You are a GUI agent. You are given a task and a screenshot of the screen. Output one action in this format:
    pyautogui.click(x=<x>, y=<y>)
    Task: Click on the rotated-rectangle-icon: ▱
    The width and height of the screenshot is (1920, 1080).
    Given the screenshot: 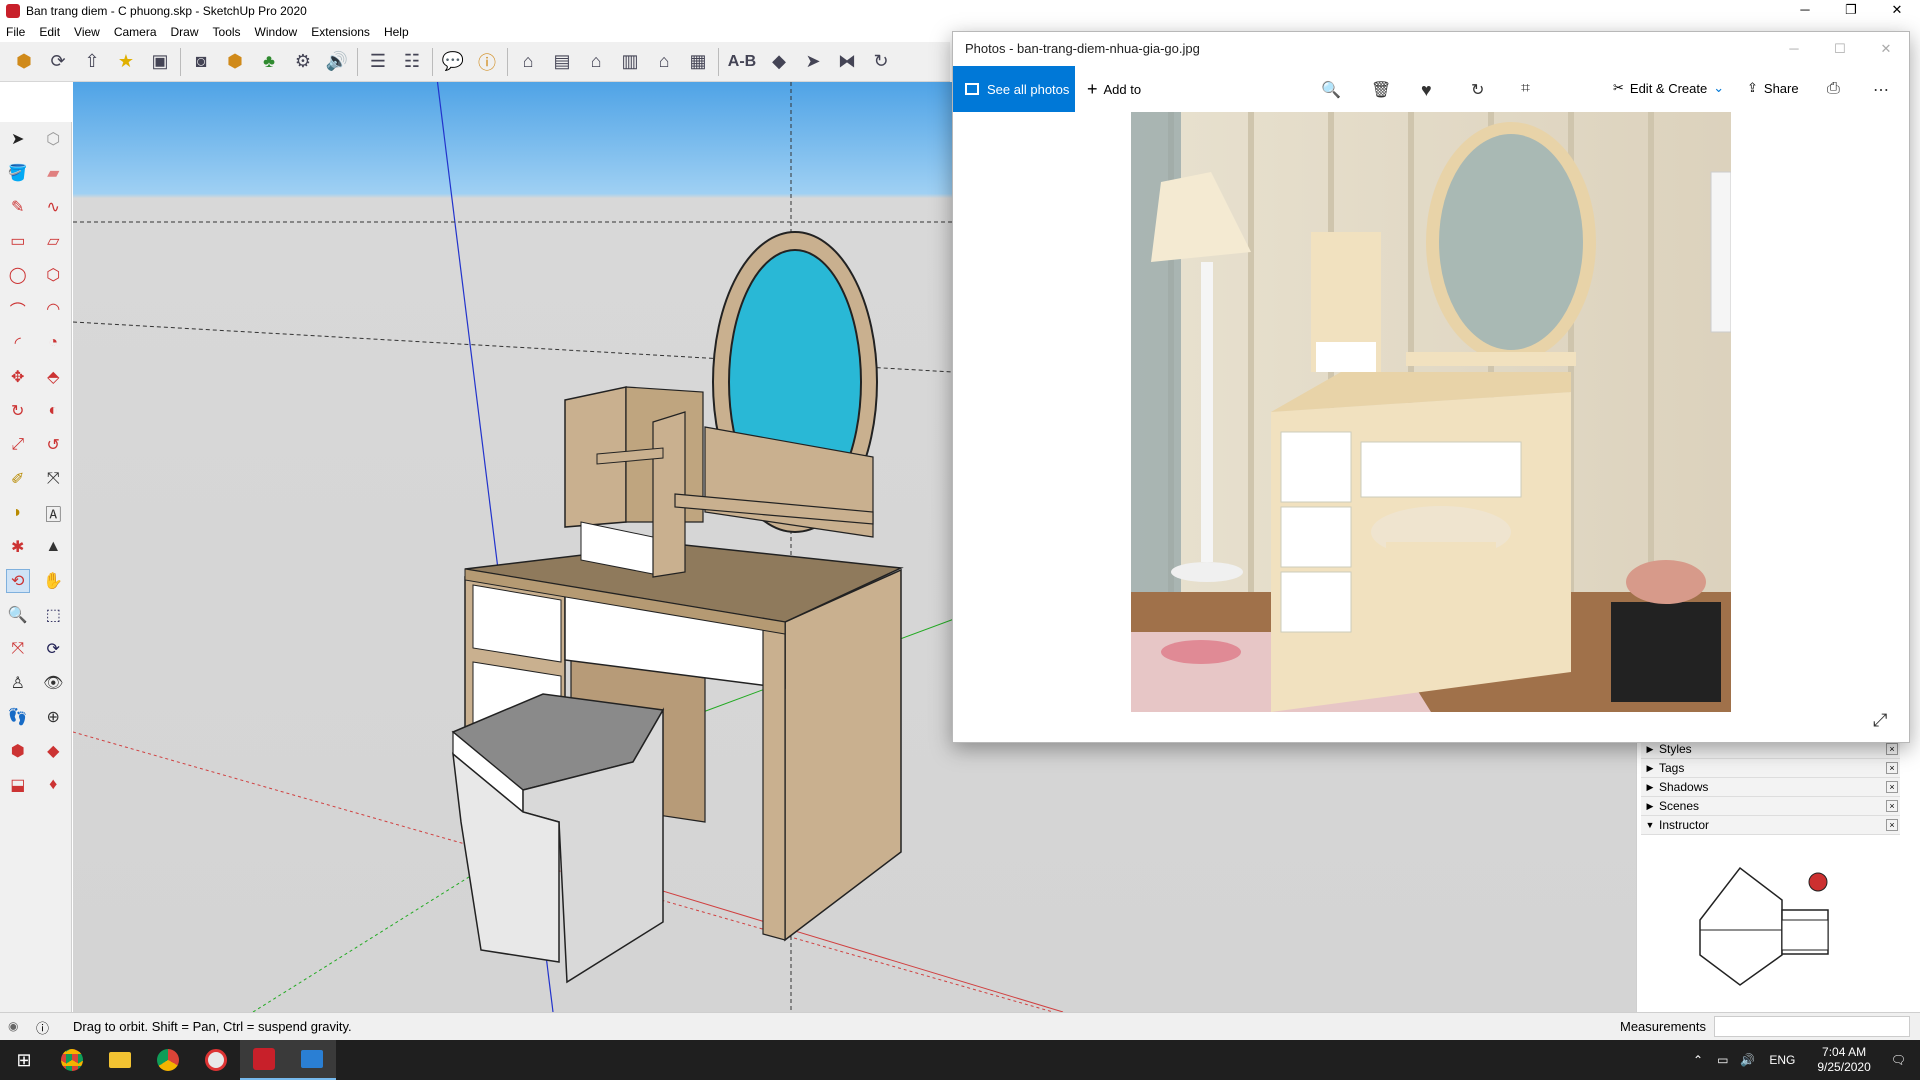 What is the action you would take?
    pyautogui.click(x=53, y=241)
    